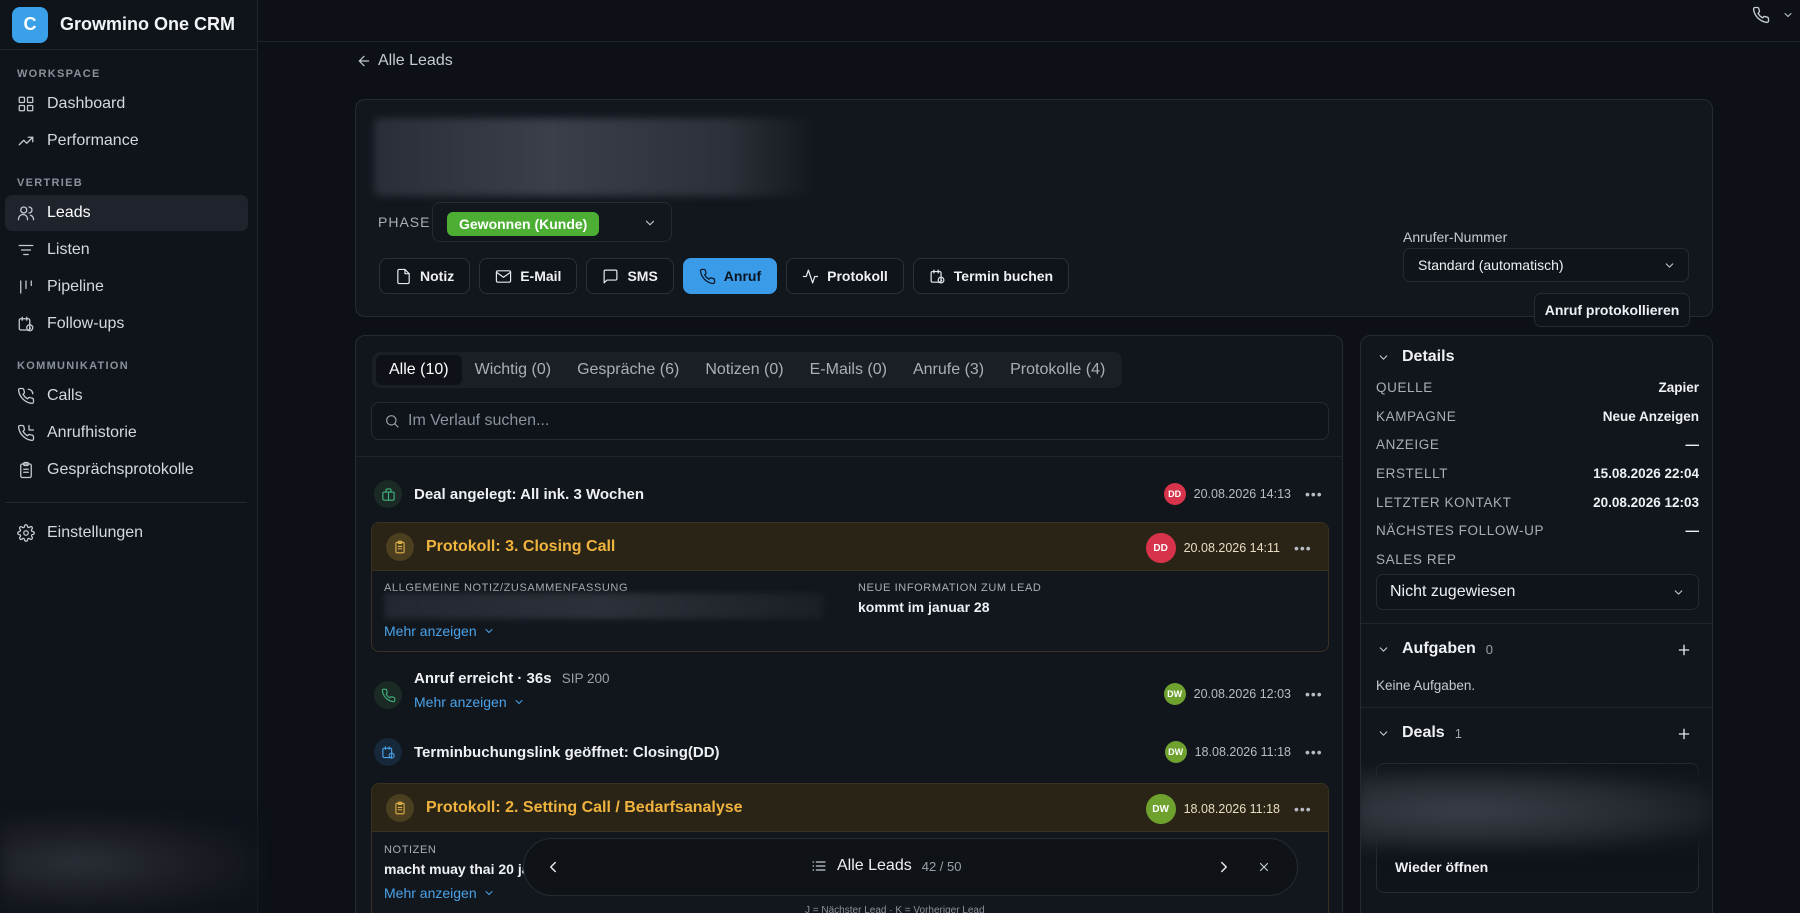 The width and height of the screenshot is (1800, 913). I want to click on tab-label: Notizen, so click(732, 369).